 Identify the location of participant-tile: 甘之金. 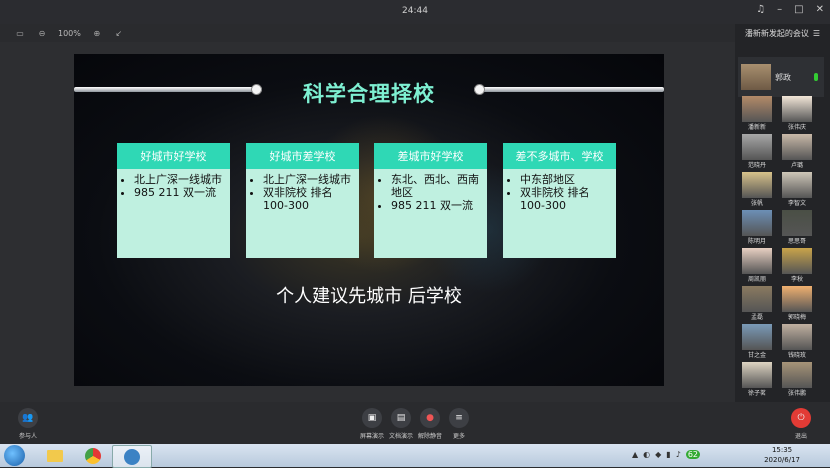
(757, 342).